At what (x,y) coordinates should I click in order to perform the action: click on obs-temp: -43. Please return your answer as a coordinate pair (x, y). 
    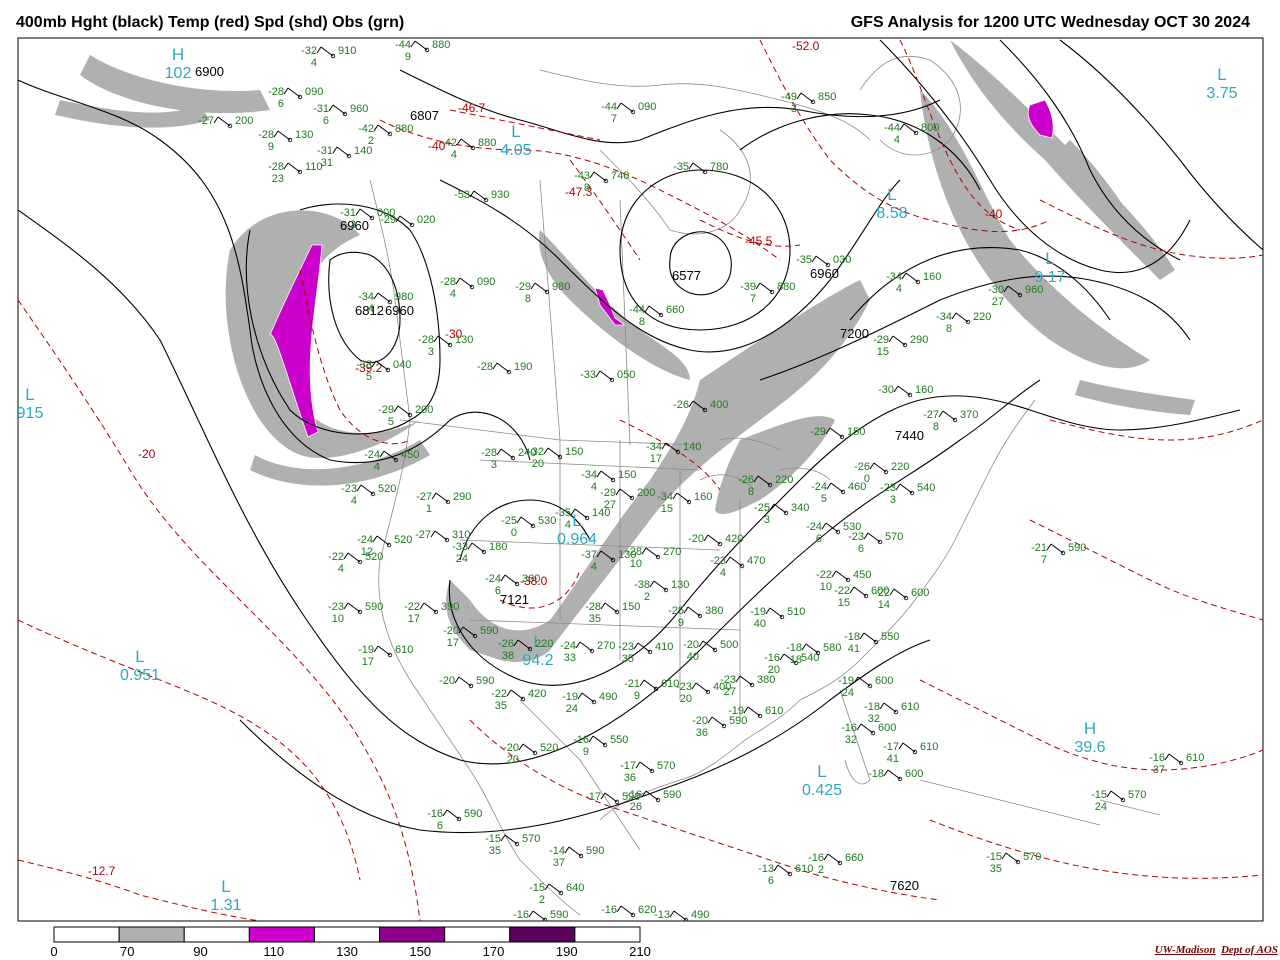
    Looking at the image, I should click on (582, 176).